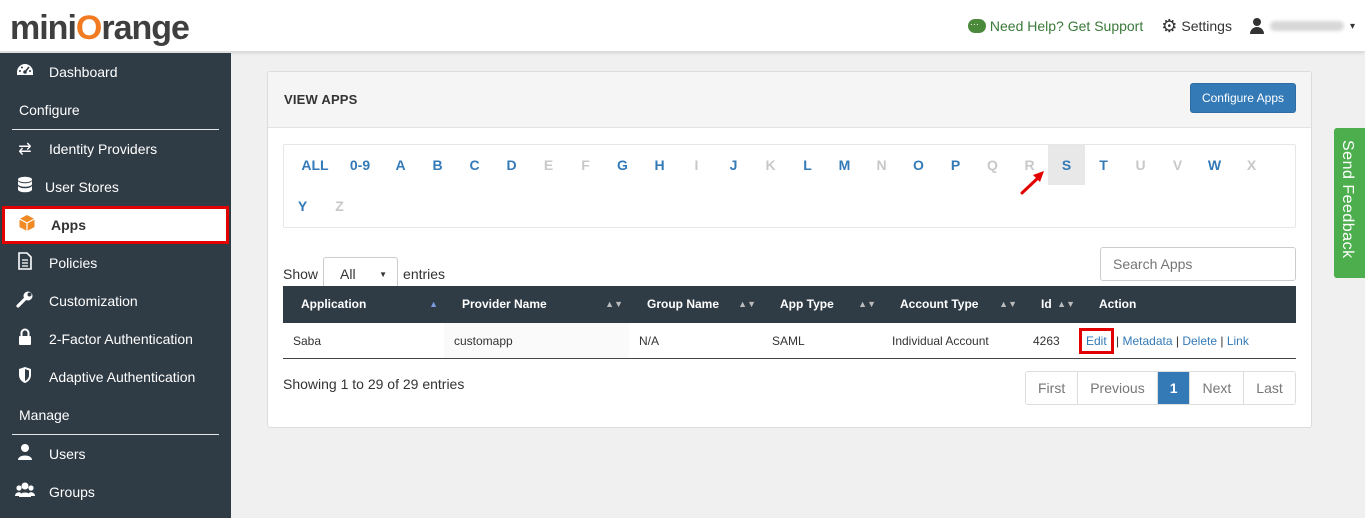  What do you see at coordinates (940, 341) in the screenshot?
I see `cell-account-type: Individual Account` at bounding box center [940, 341].